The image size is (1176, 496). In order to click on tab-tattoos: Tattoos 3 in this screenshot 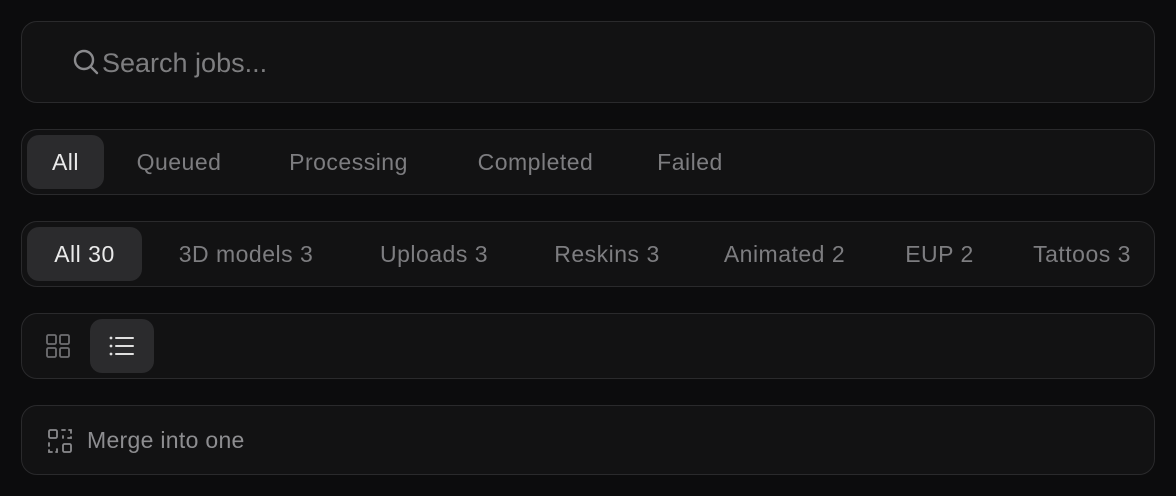, I will do `click(1082, 254)`.